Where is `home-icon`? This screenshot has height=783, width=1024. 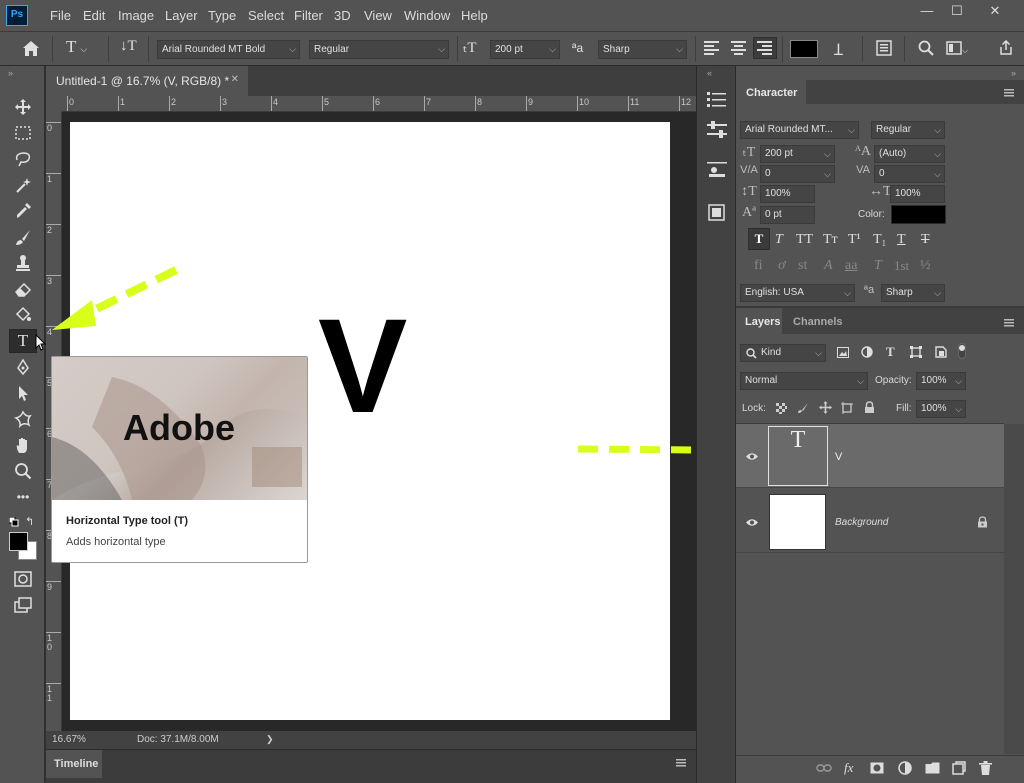
home-icon is located at coordinates (31, 50).